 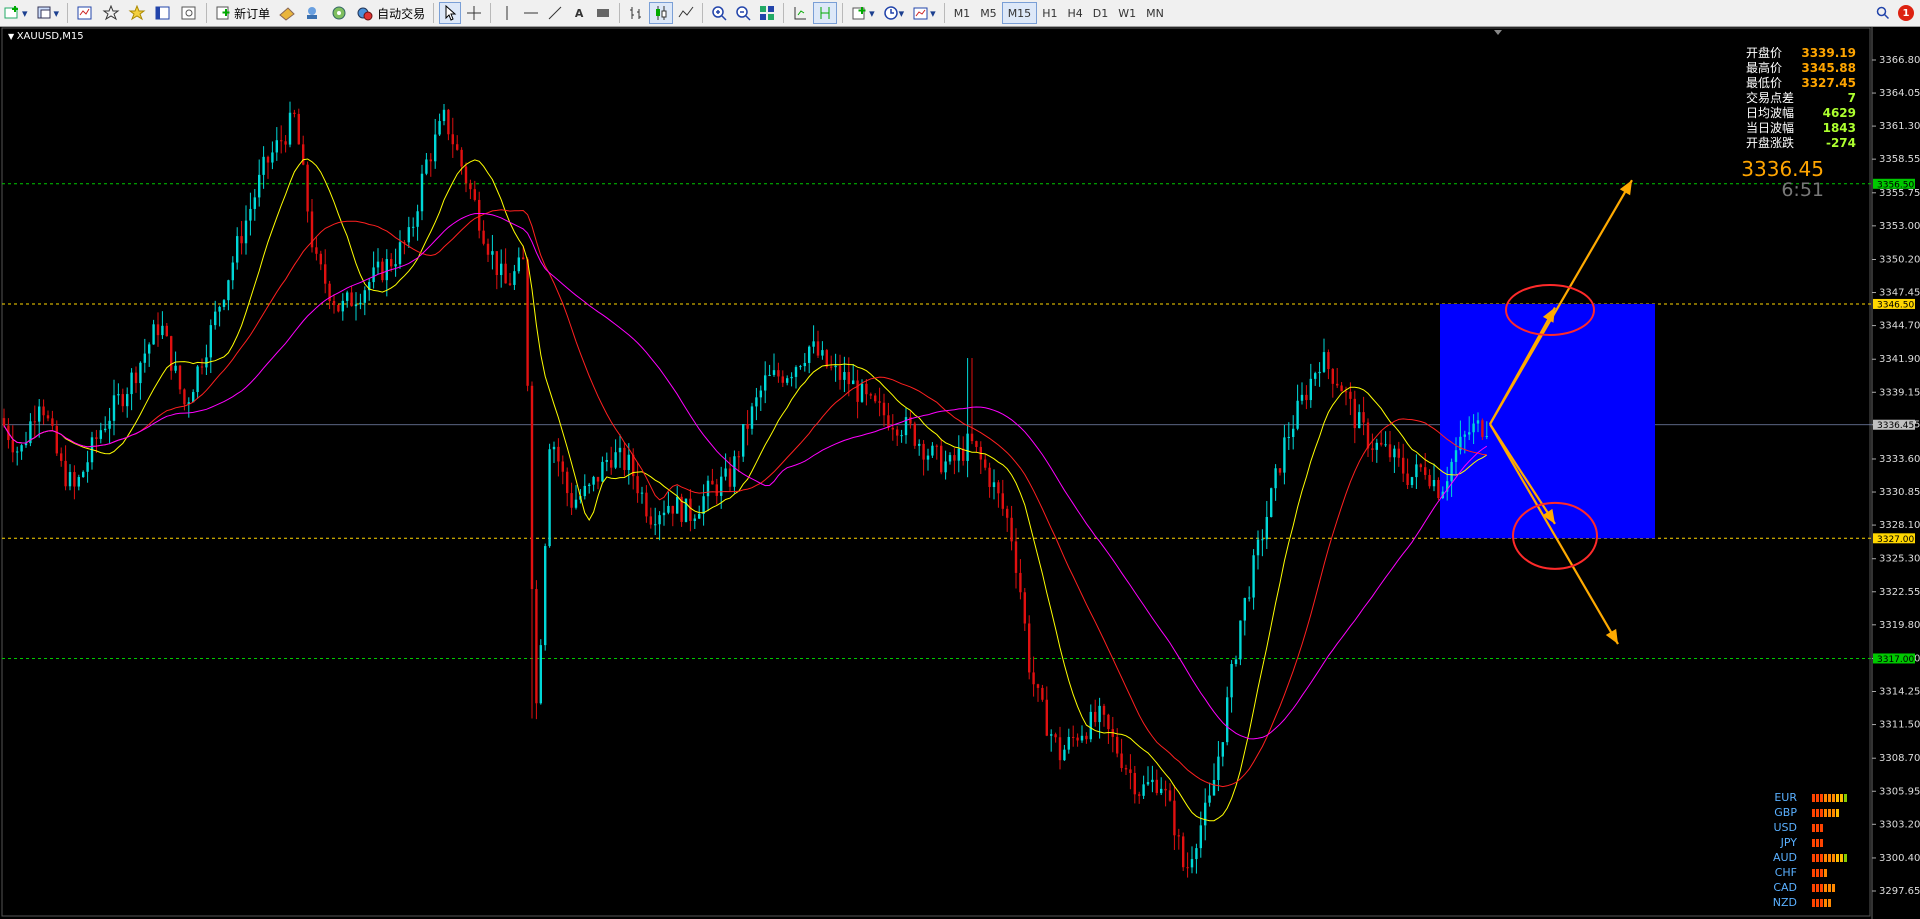 I want to click on navigator-icon, so click(x=137, y=13).